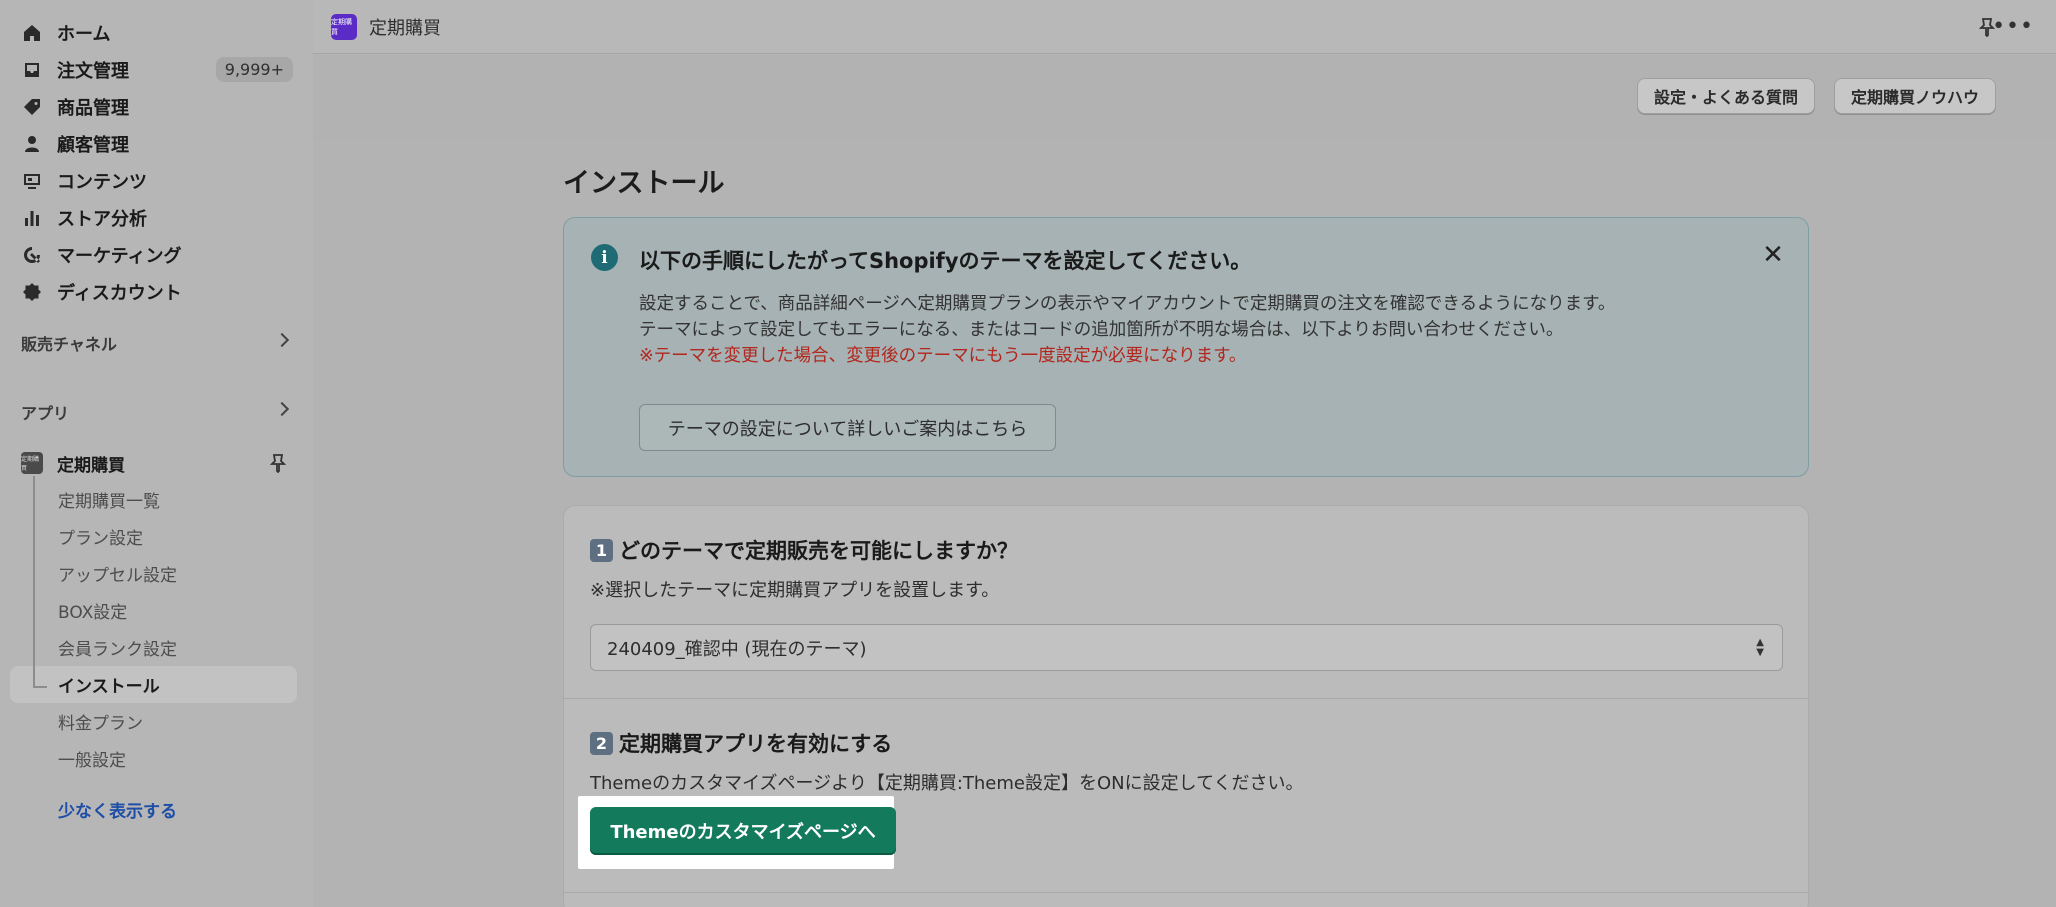 The image size is (2056, 907). I want to click on nav-item-content: コンテンツ, so click(156, 180).